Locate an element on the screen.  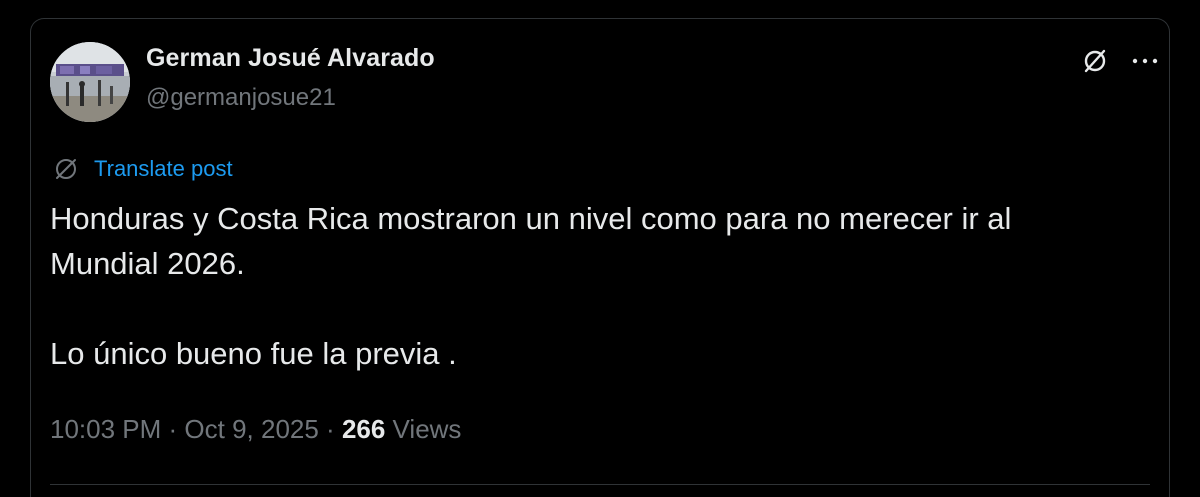
views-label: Views is located at coordinates (423, 429).